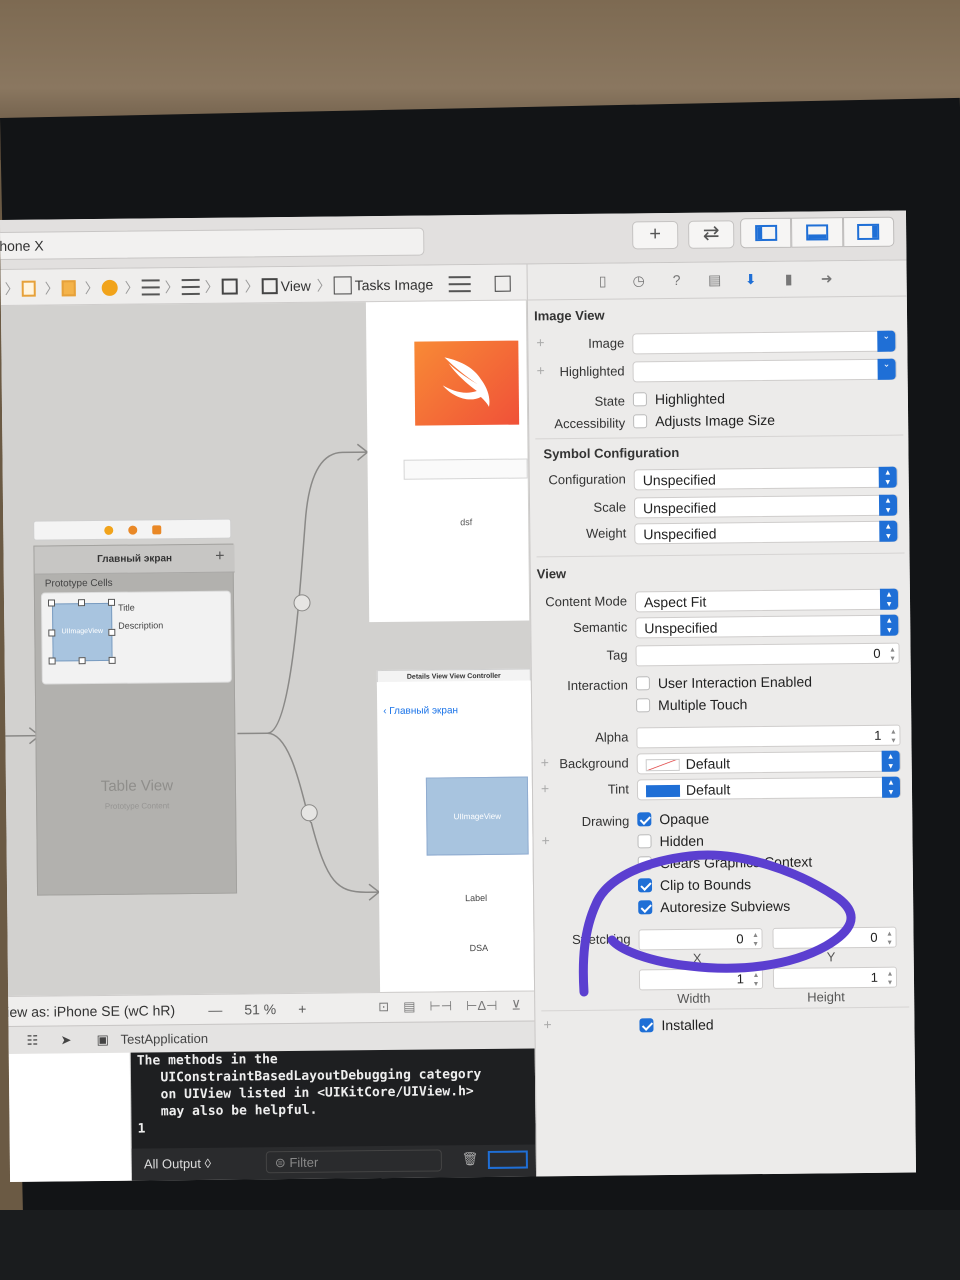  I want to click on scheme-selector: hone X, so click(212, 244).